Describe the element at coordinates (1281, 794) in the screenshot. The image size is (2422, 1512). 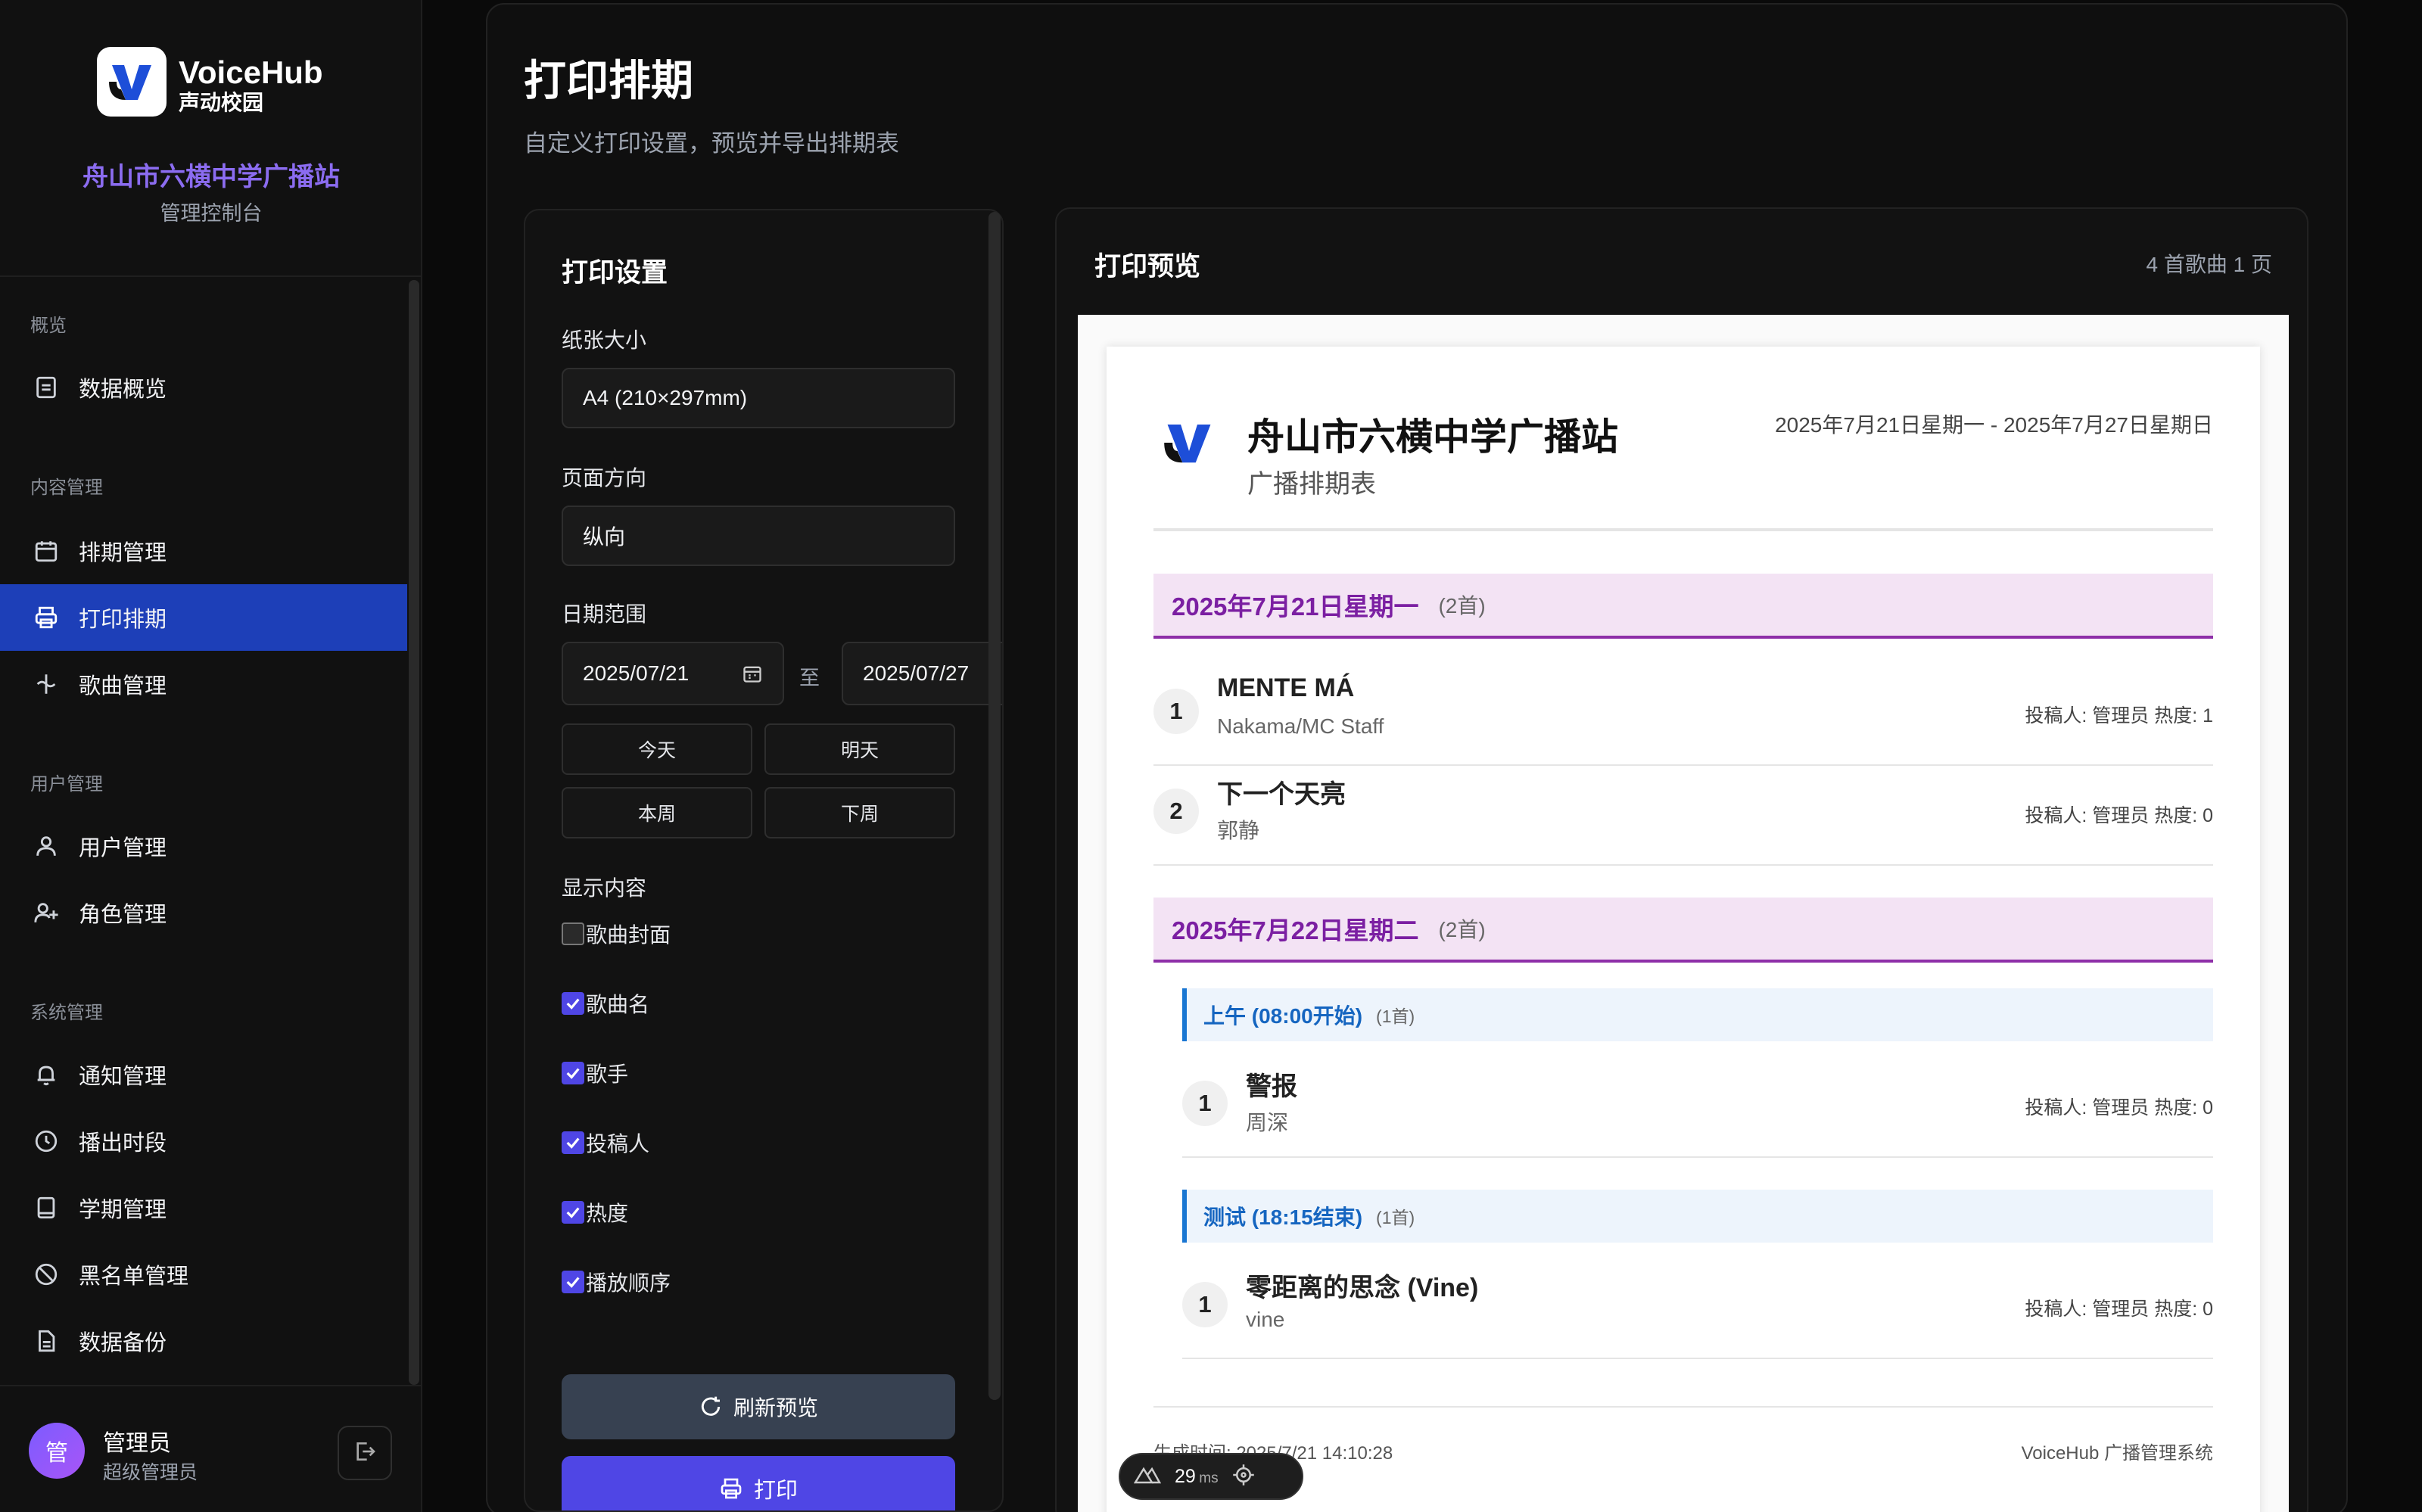
I see `song-title: 下一个天亮` at that location.